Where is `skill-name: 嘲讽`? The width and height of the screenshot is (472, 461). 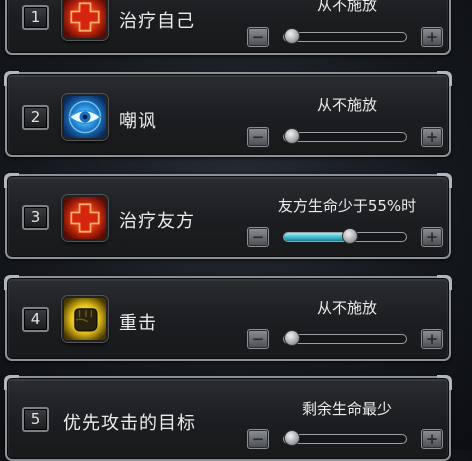 skill-name: 嘲讽 is located at coordinates (138, 121).